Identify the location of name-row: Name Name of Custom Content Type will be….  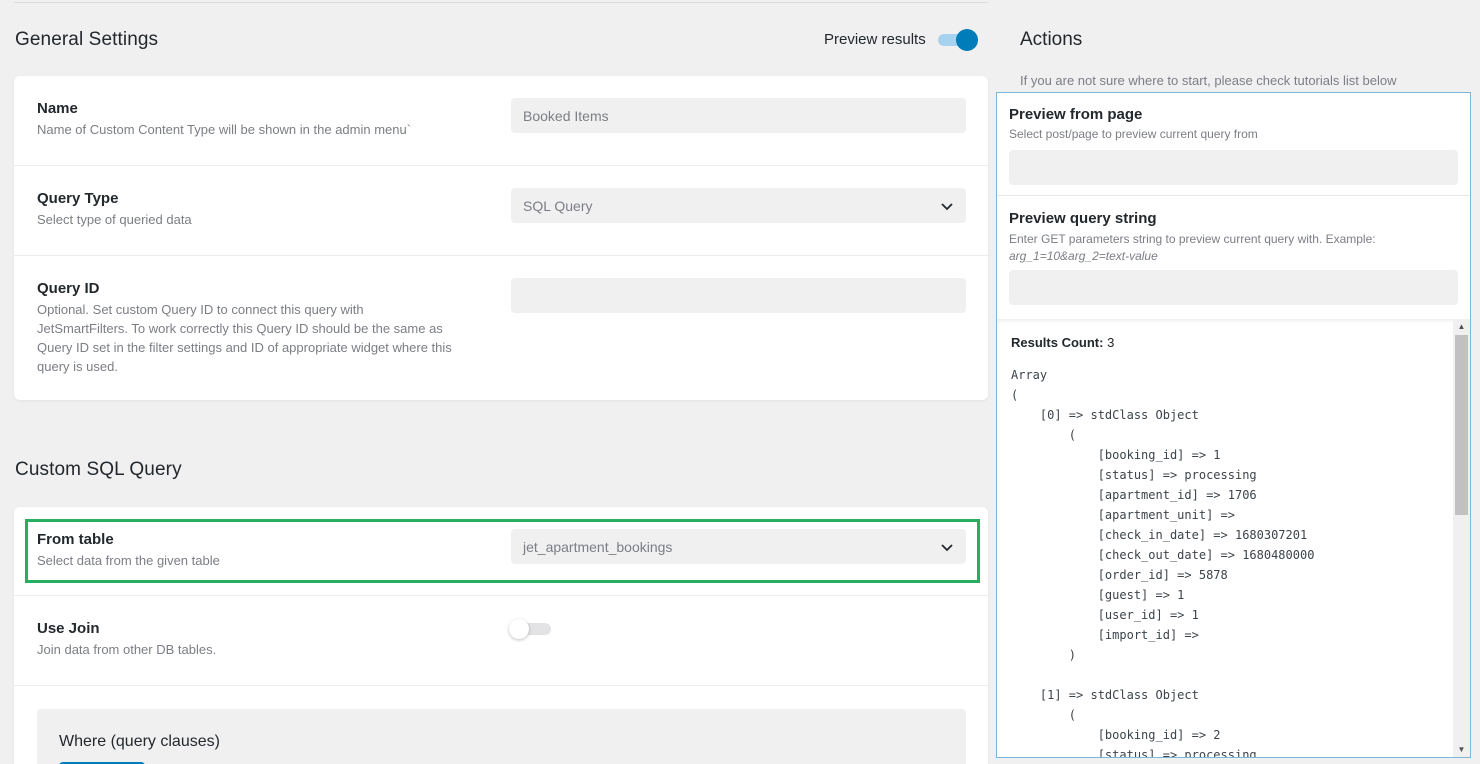
(501, 121).